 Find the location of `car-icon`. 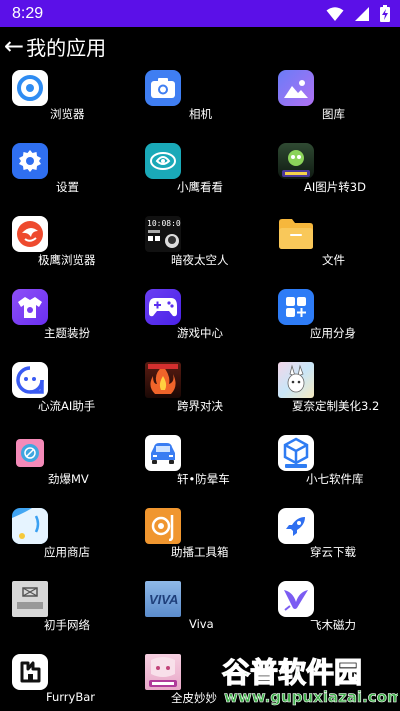

car-icon is located at coordinates (163, 453).